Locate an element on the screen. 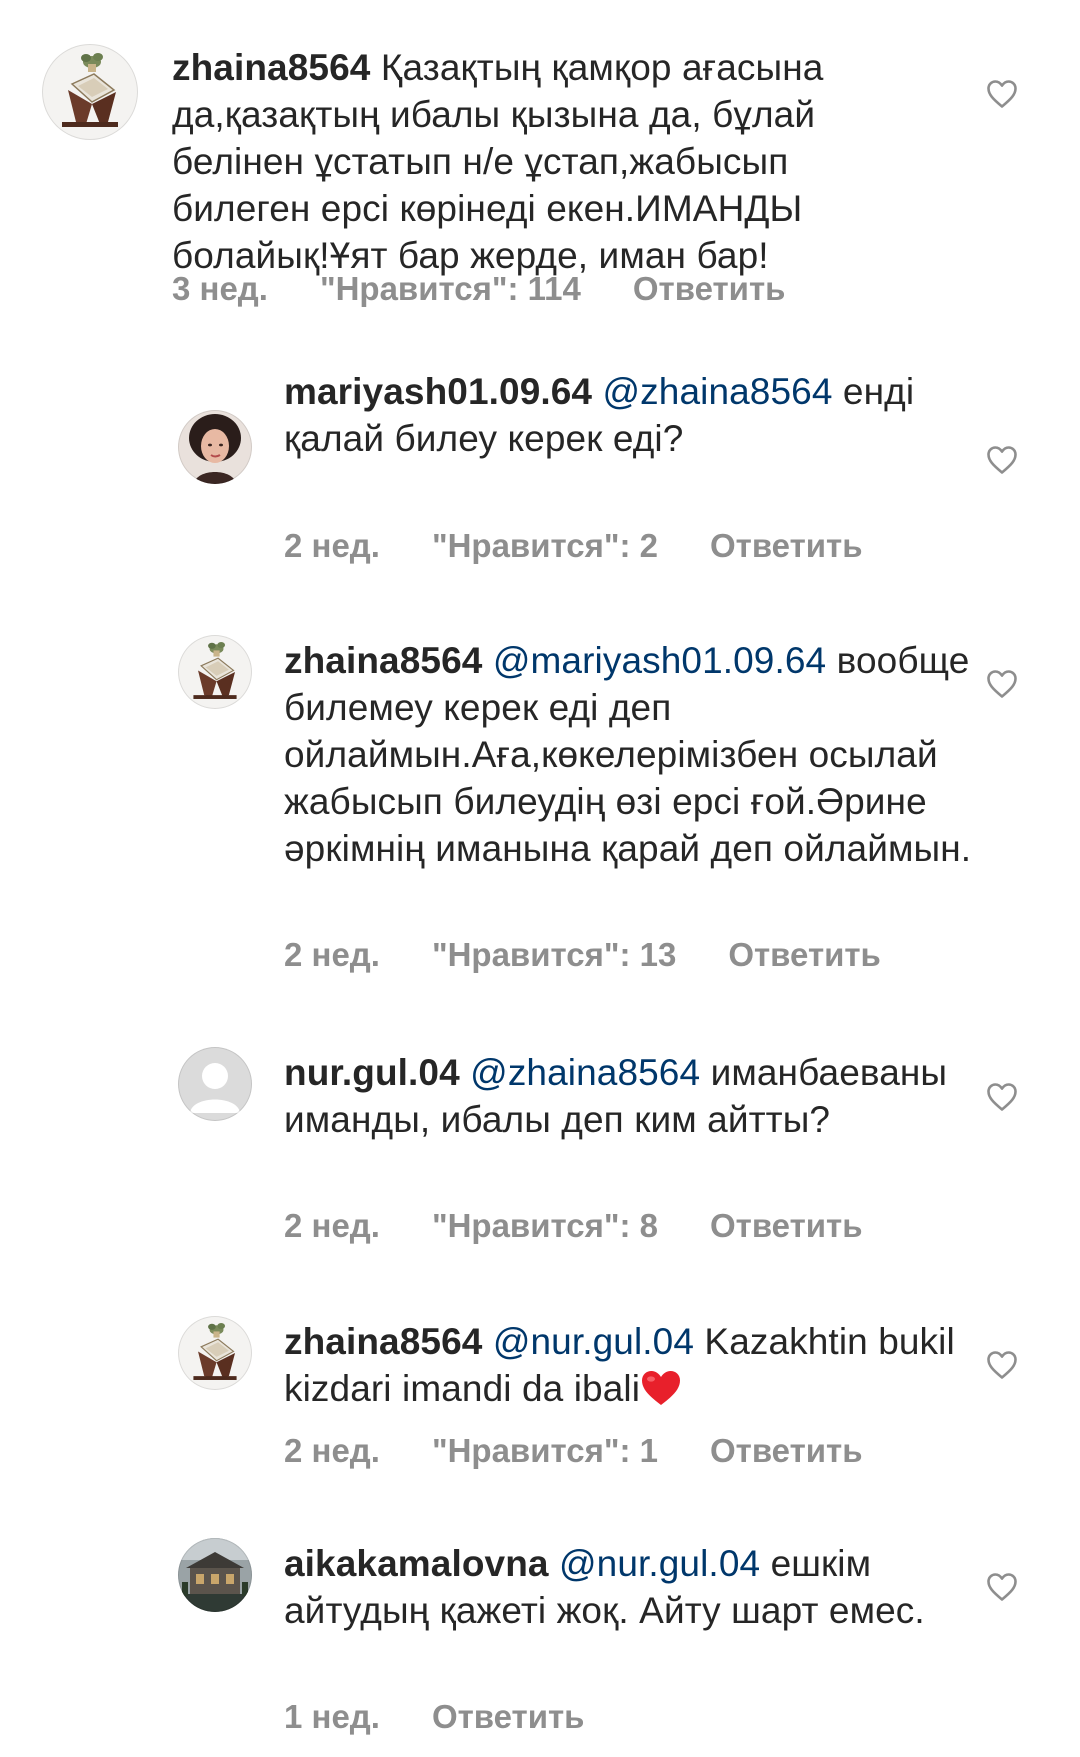 The image size is (1080, 1757). comment-meta: 2 нед. "Нравится": 1 Ответить is located at coordinates (573, 1451).